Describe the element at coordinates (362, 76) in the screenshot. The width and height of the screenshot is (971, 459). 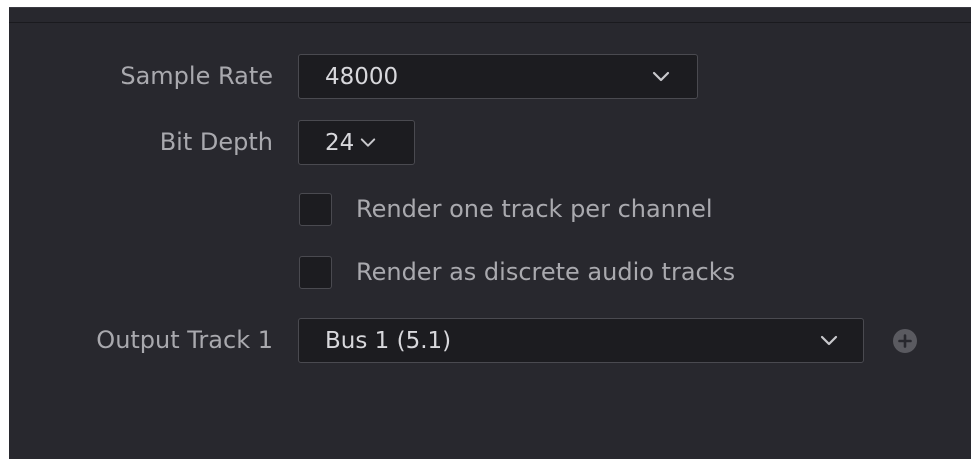
I see `sample-rate-value: 48000` at that location.